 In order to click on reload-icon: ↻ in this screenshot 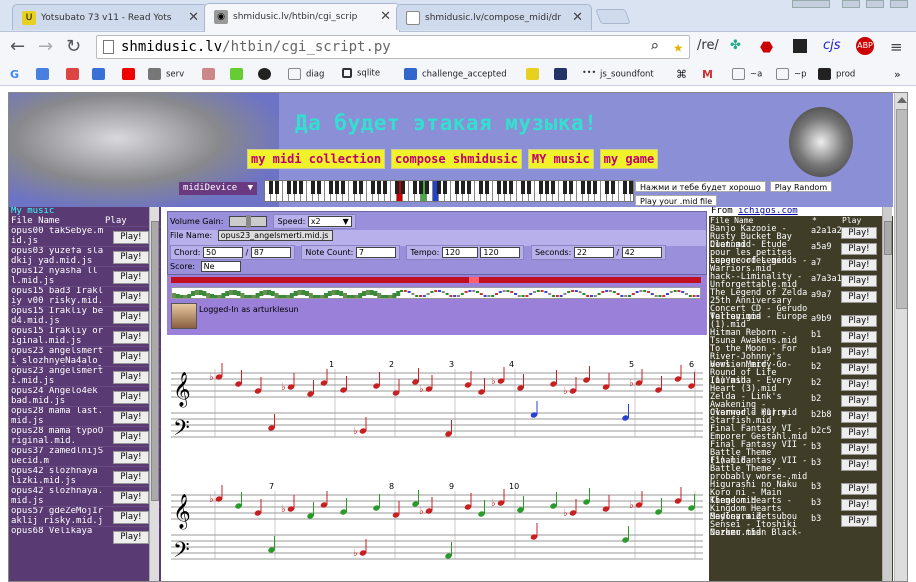, I will do `click(73, 46)`.